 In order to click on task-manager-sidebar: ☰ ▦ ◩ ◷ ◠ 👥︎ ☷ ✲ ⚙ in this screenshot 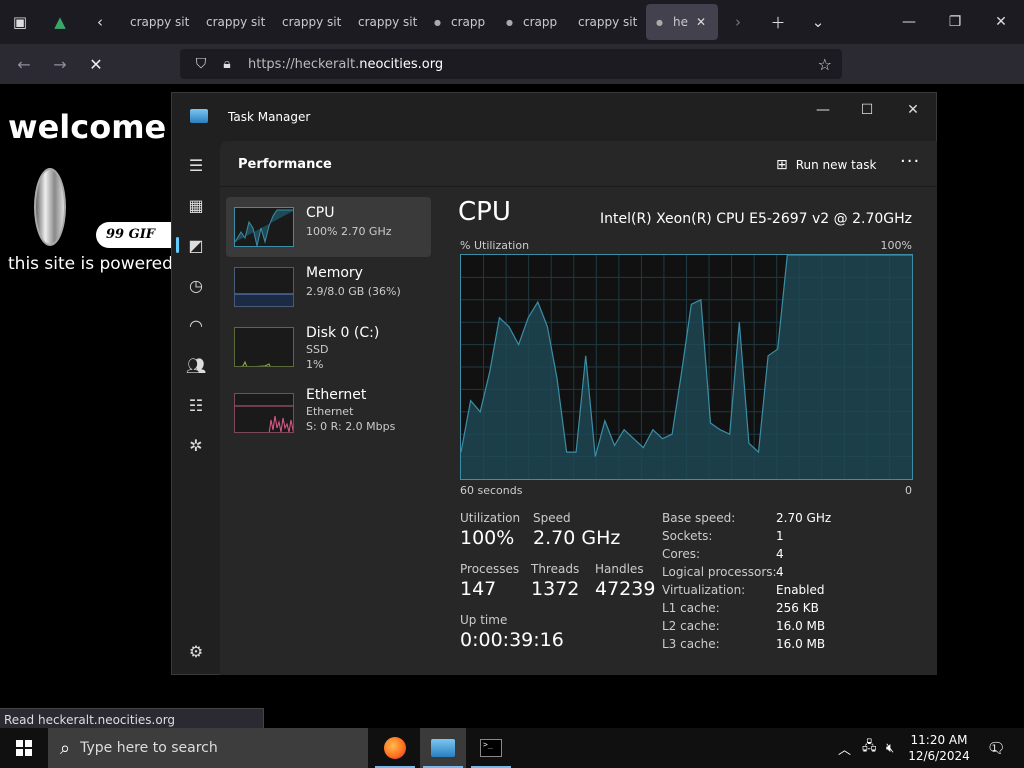, I will do `click(196, 408)`.